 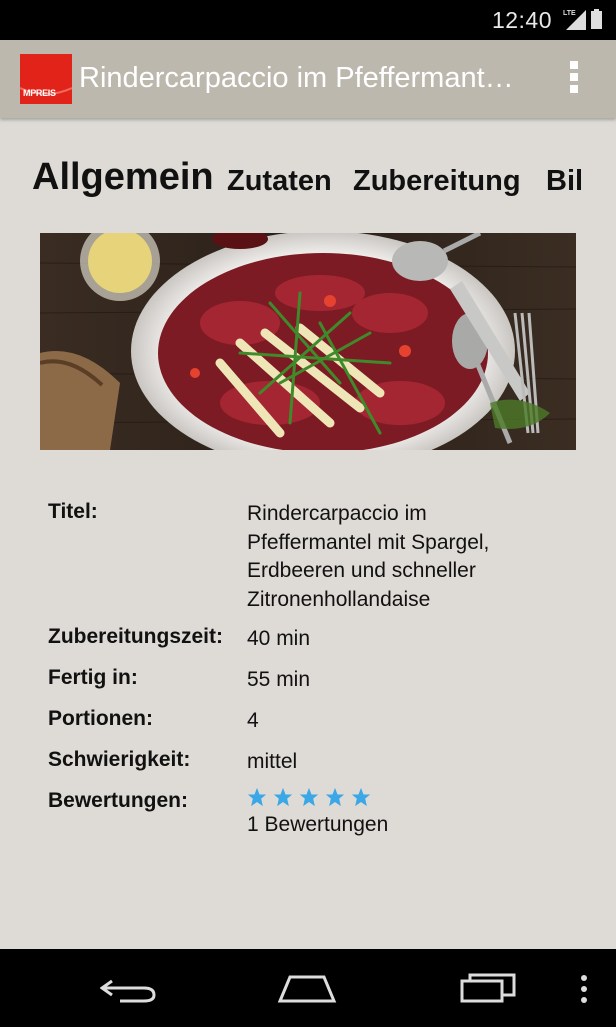 I want to click on difficulty-value: mittel, so click(x=272, y=761).